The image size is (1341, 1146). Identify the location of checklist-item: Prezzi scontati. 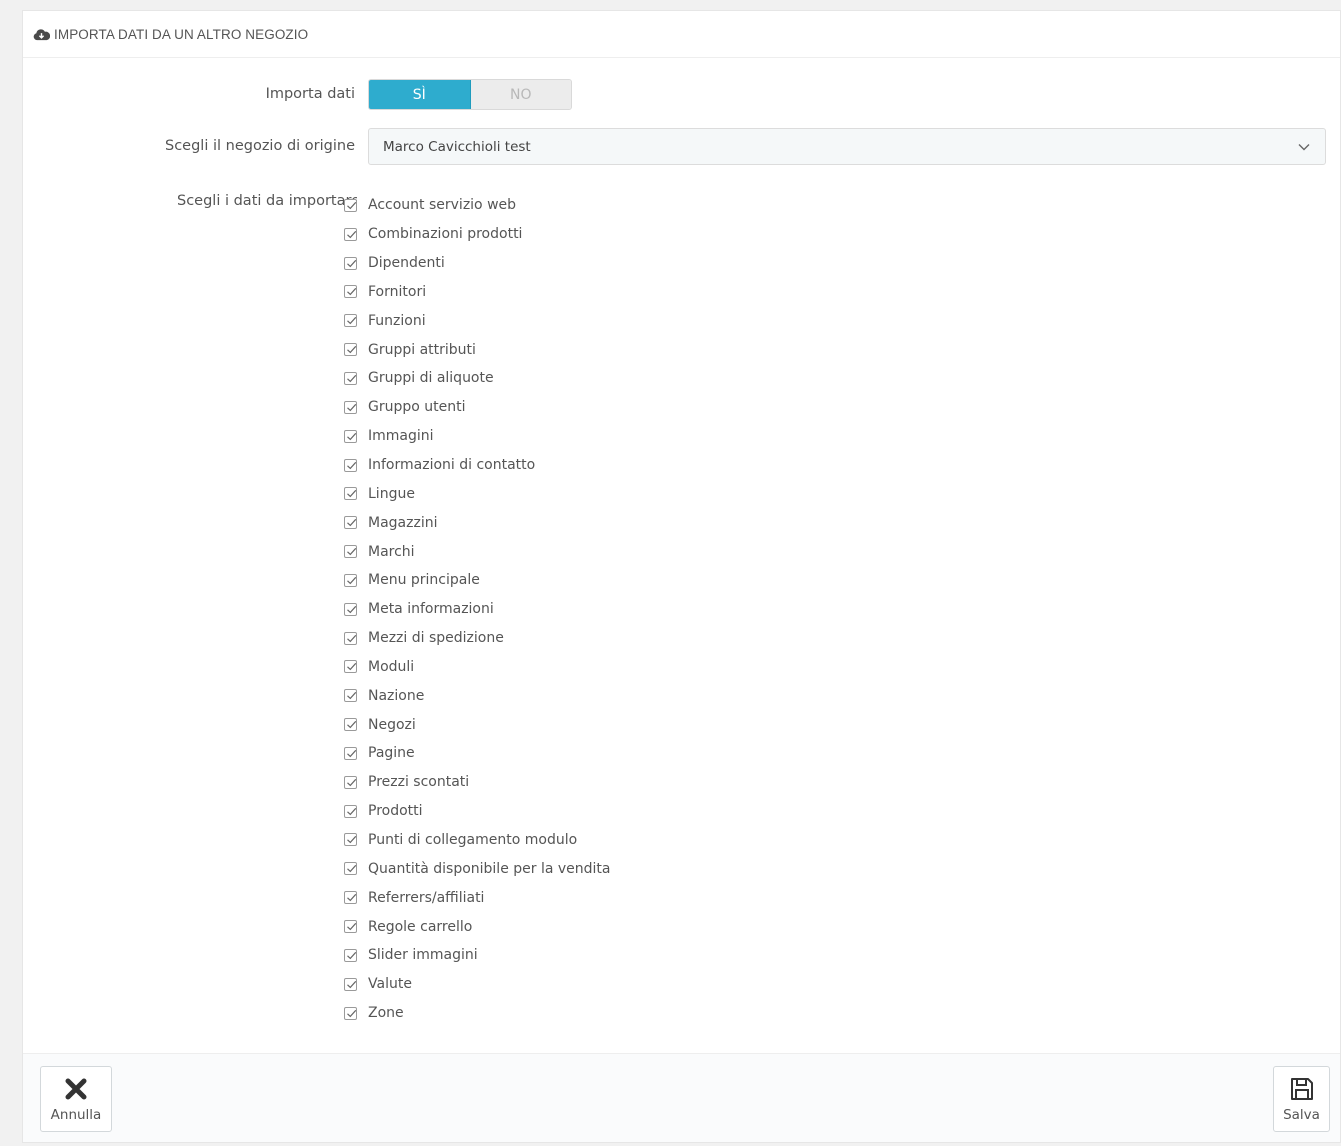
(477, 782).